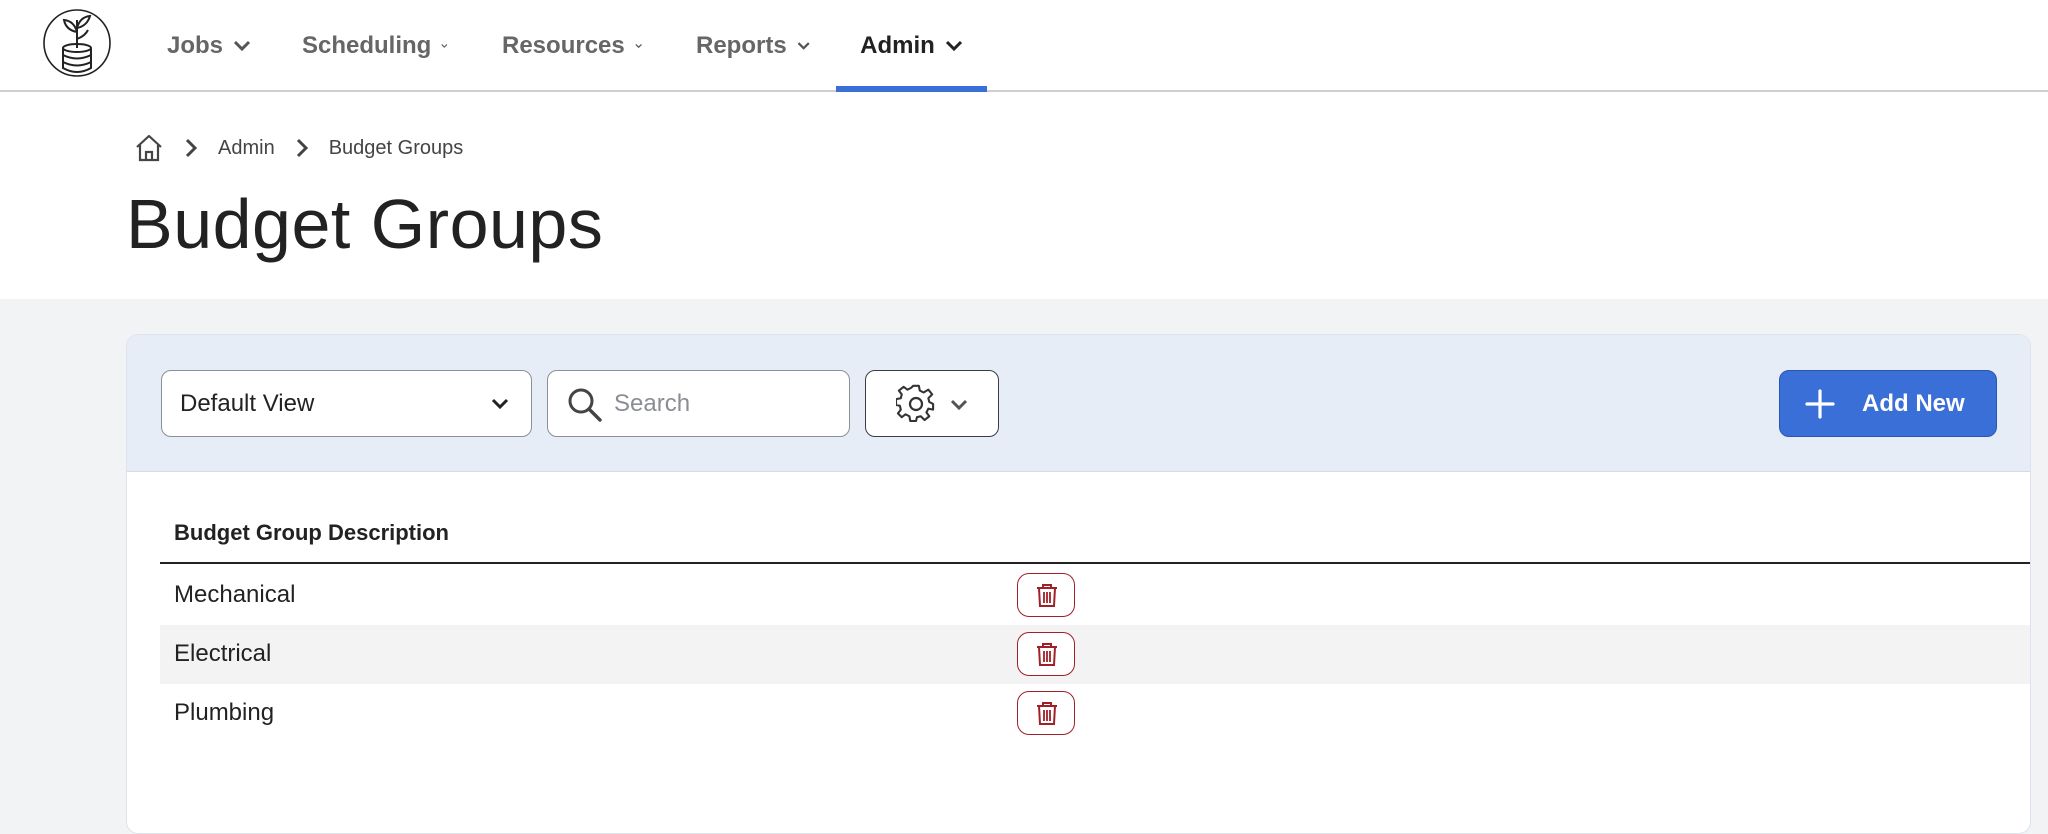  Describe the element at coordinates (1095, 537) in the screenshot. I see `table-header: Budget Group Description` at that location.